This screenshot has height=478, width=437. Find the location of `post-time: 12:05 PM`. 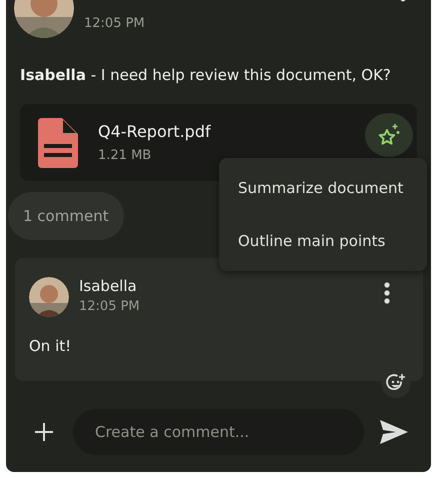

post-time: 12:05 PM is located at coordinates (115, 24).